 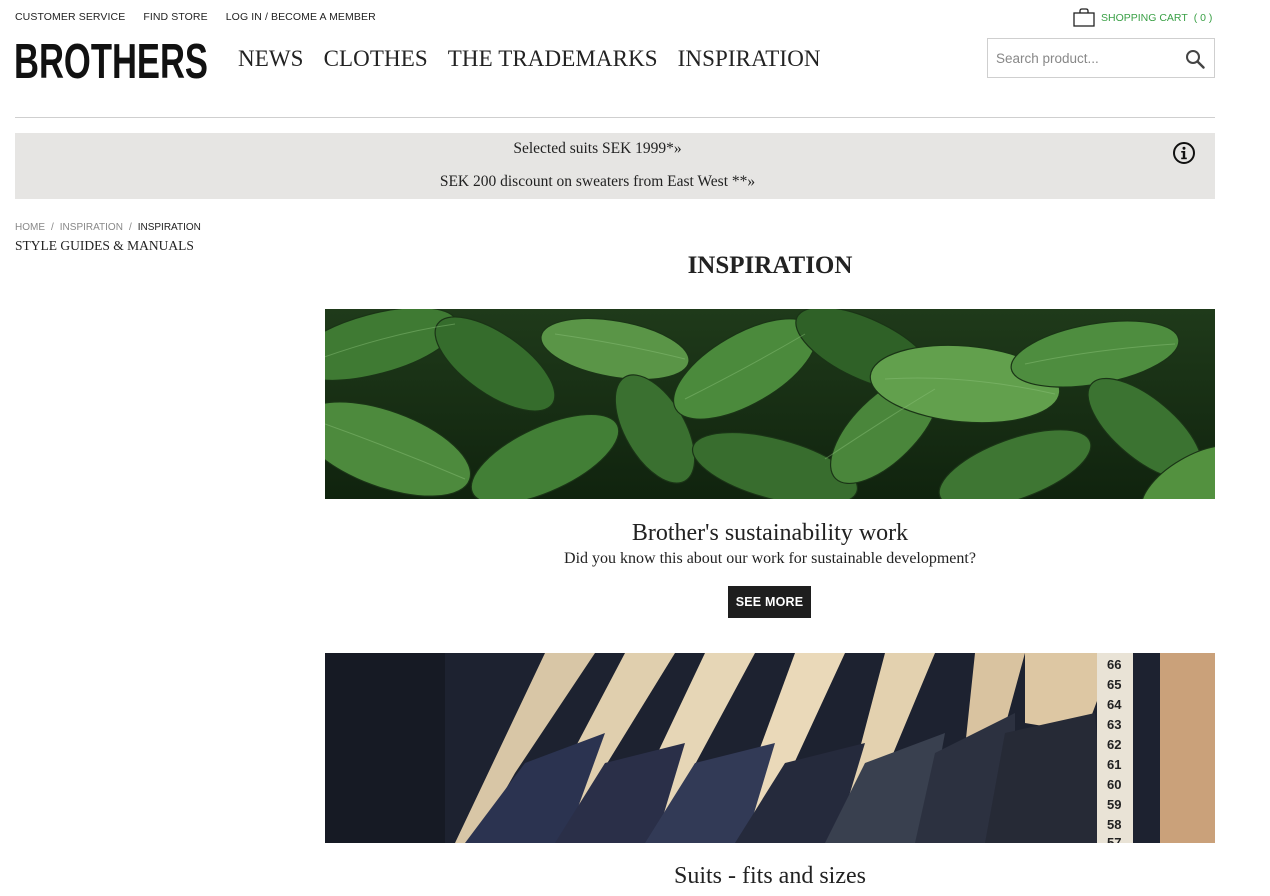 What do you see at coordinates (770, 876) in the screenshot?
I see `card-title: Suits - fits and sizes` at bounding box center [770, 876].